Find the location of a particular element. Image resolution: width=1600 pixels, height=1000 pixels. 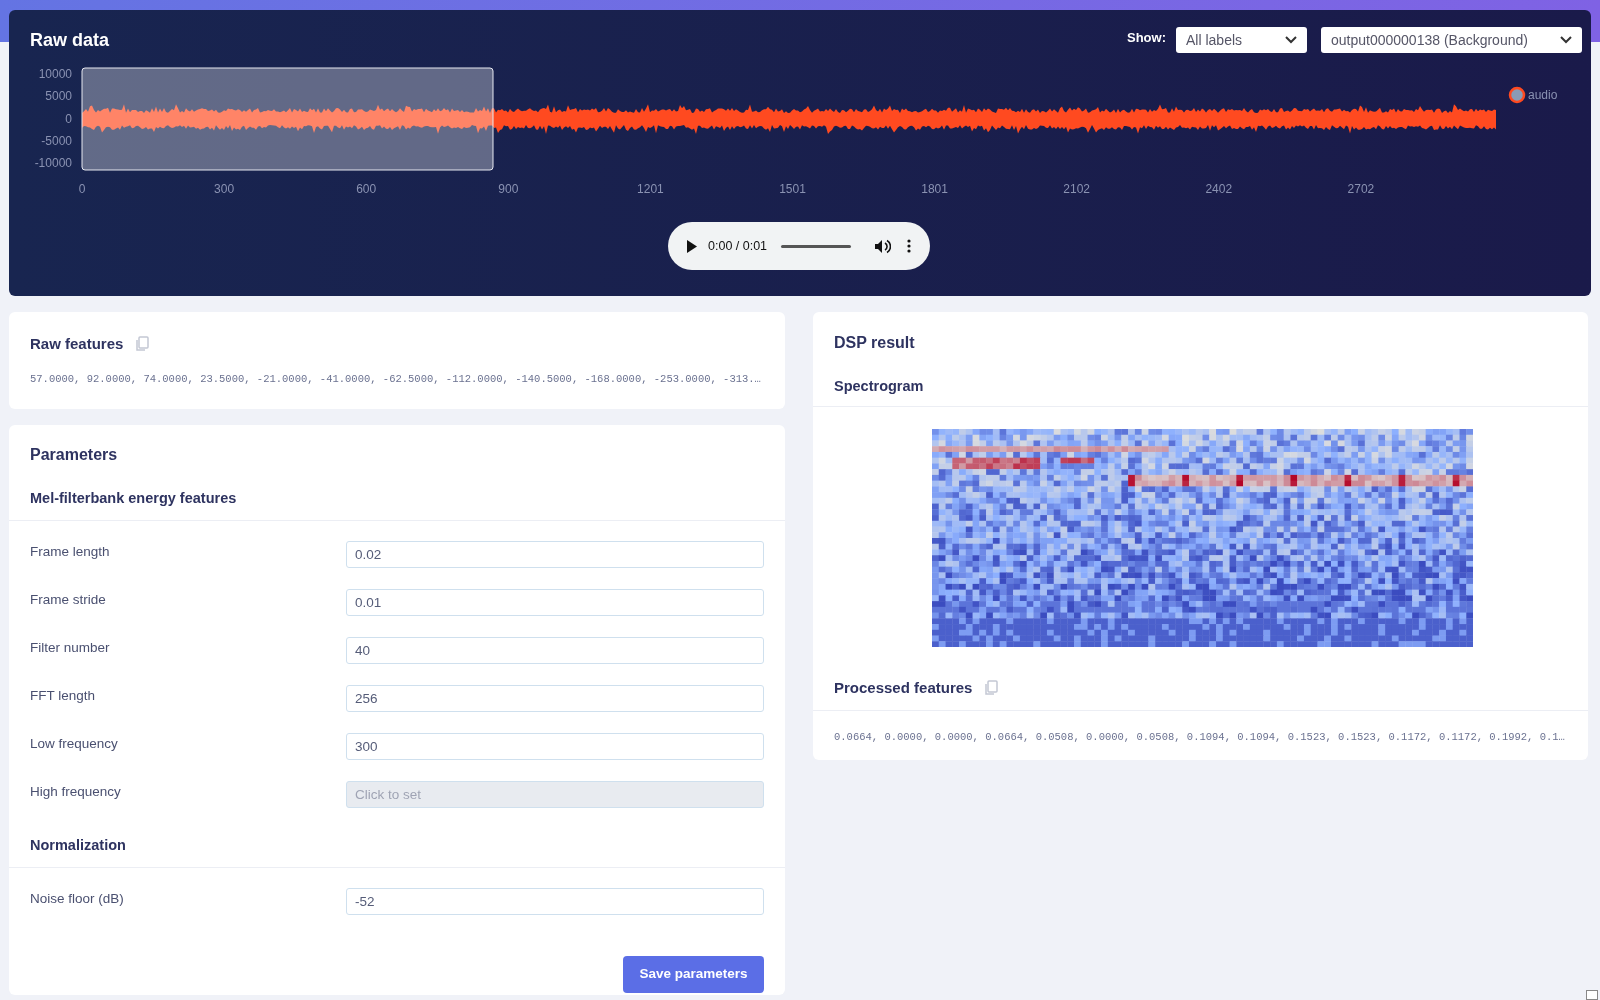

card-title: Parameters is located at coordinates (74, 455).